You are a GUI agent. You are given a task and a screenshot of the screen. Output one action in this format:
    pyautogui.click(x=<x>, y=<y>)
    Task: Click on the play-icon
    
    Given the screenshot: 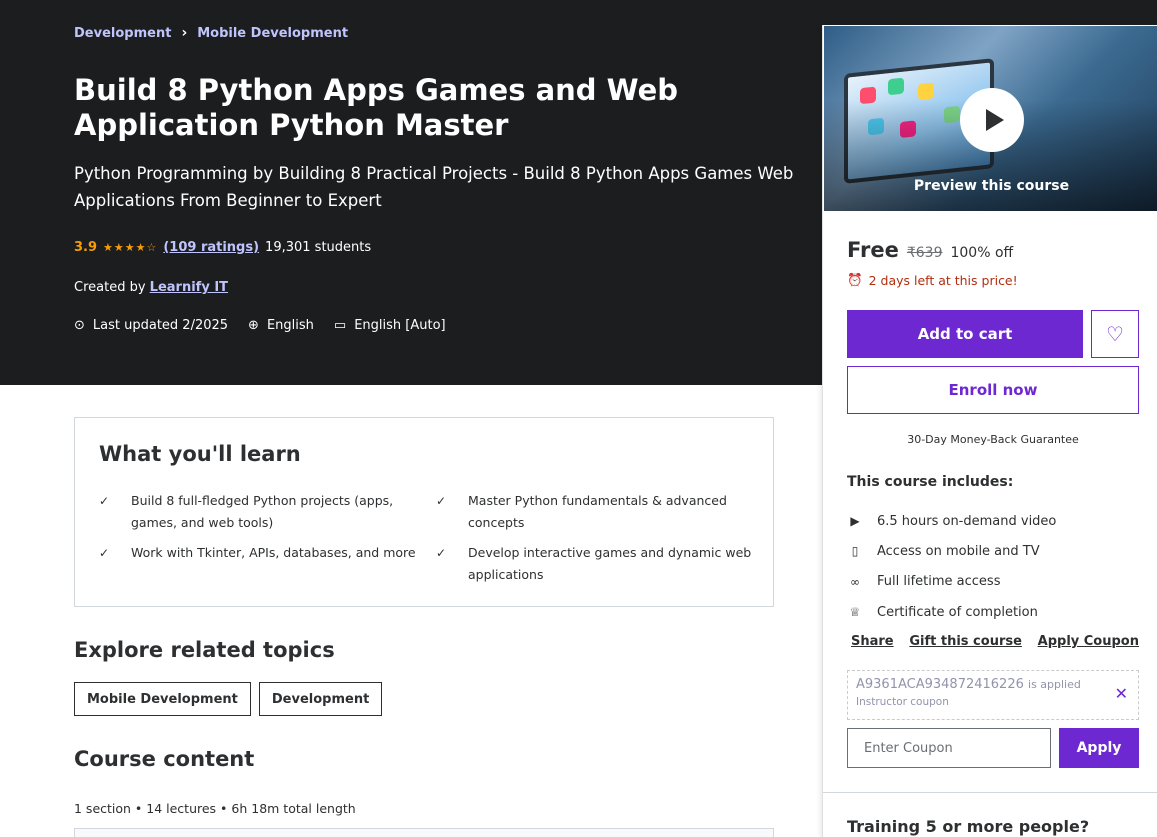 What is the action you would take?
    pyautogui.click(x=992, y=120)
    